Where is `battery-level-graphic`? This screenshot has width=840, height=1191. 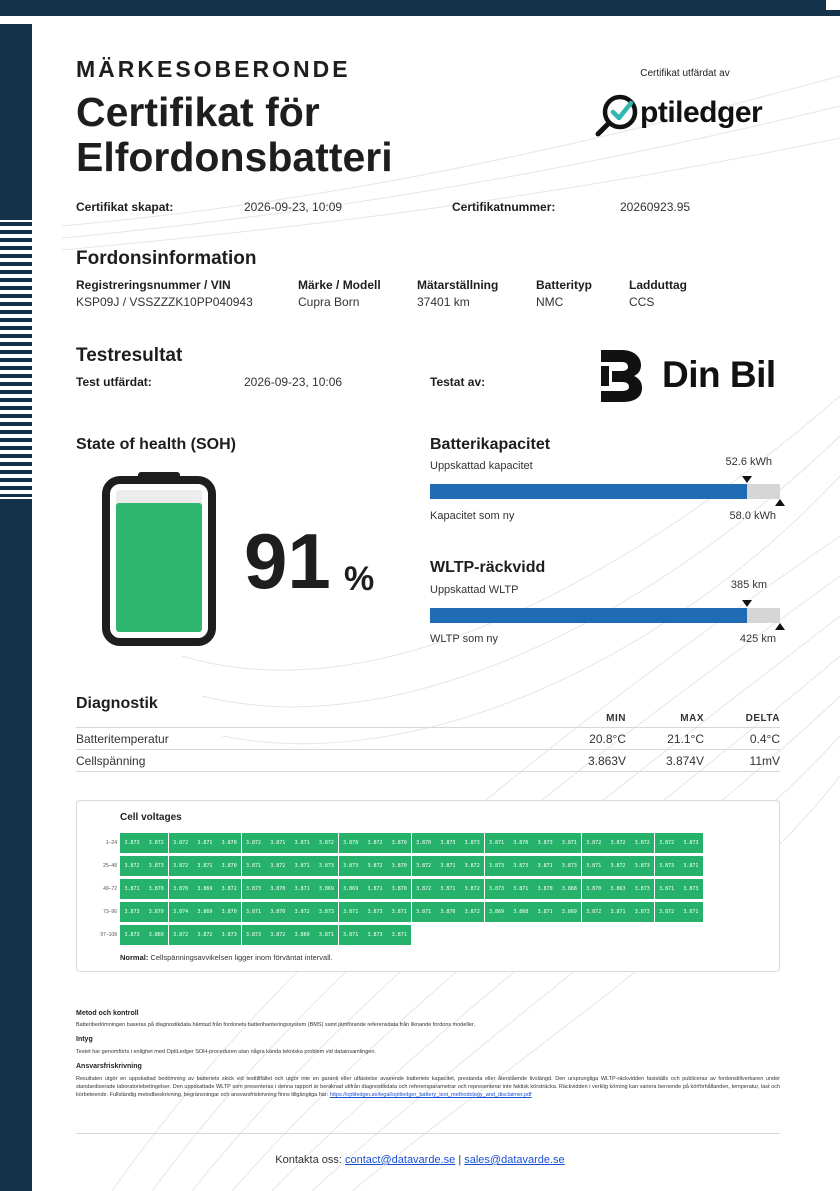
battery-level-graphic is located at coordinates (159, 559).